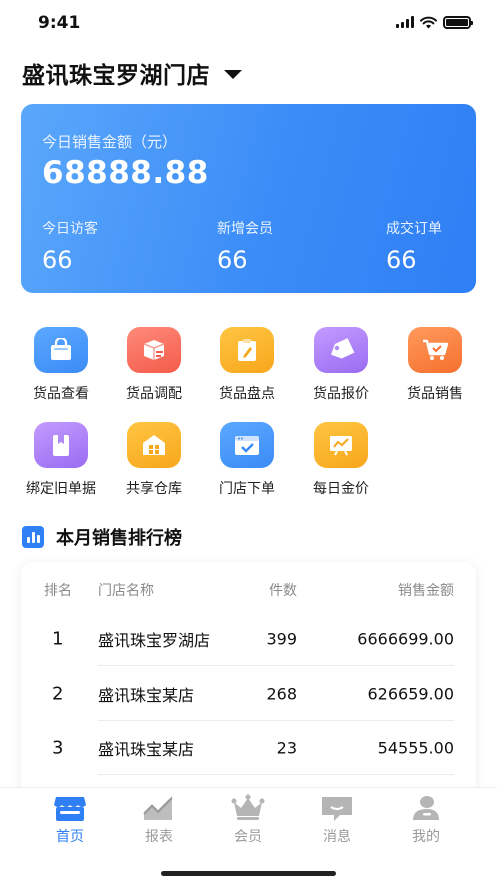 The image size is (497, 883). I want to click on func-label: 共享仓库, so click(154, 489).